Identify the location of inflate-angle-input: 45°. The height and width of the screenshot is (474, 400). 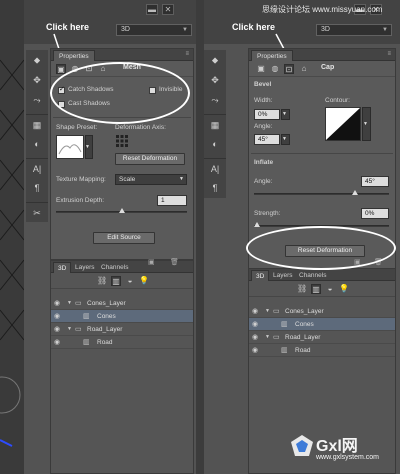
(375, 181).